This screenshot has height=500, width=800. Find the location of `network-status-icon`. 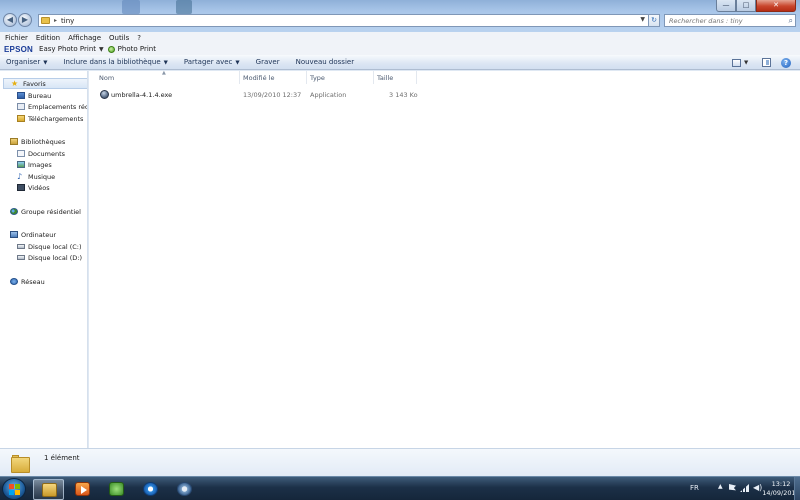

network-status-icon is located at coordinates (744, 488).